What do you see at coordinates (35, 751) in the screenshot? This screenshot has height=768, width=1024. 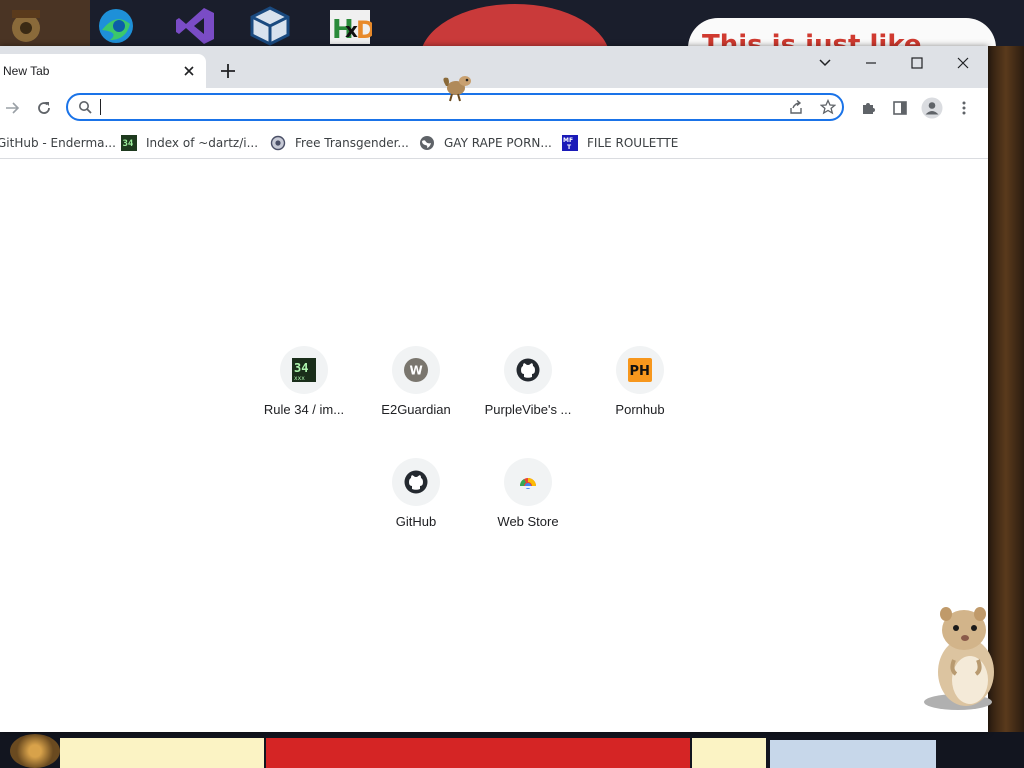 I see `gear-icon` at bounding box center [35, 751].